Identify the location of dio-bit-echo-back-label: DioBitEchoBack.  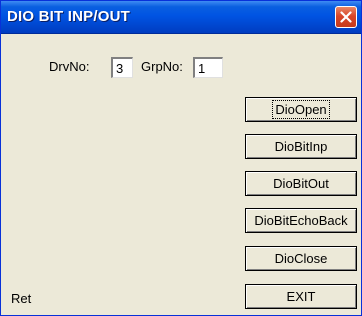
(301, 220).